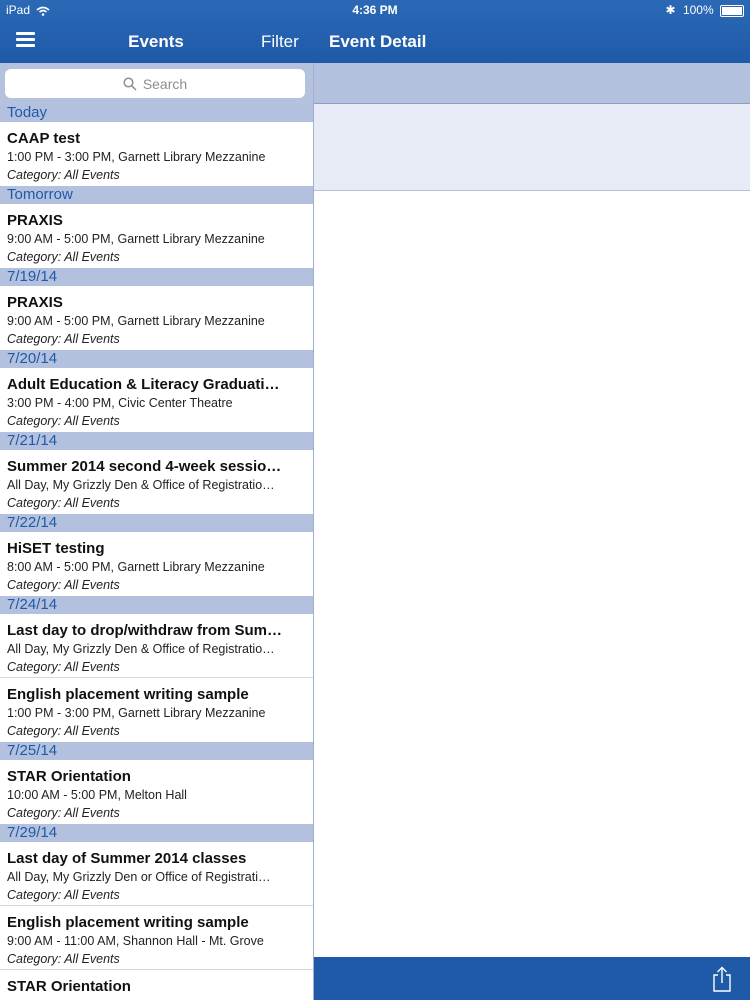 The height and width of the screenshot is (1000, 750). I want to click on search-icon, so click(130, 83).